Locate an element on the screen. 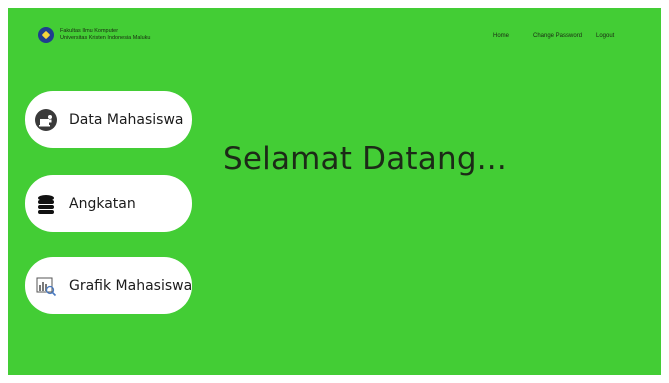 The width and height of the screenshot is (669, 383). chart-search-icon is located at coordinates (46, 286).